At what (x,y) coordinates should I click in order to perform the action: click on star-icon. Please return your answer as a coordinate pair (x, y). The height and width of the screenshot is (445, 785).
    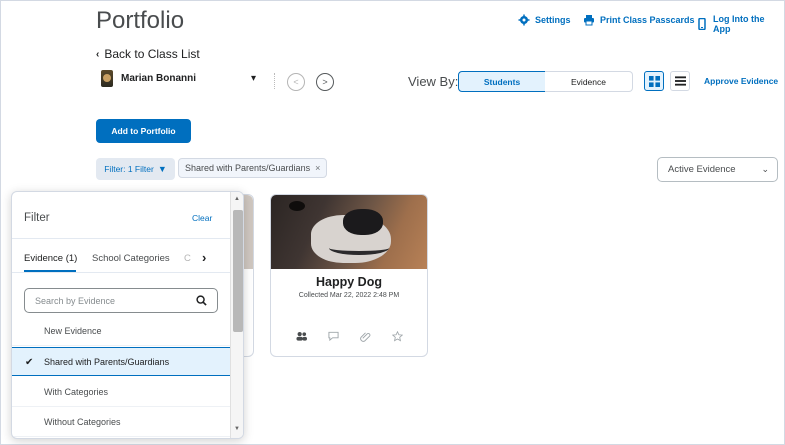
    Looking at the image, I should click on (397, 336).